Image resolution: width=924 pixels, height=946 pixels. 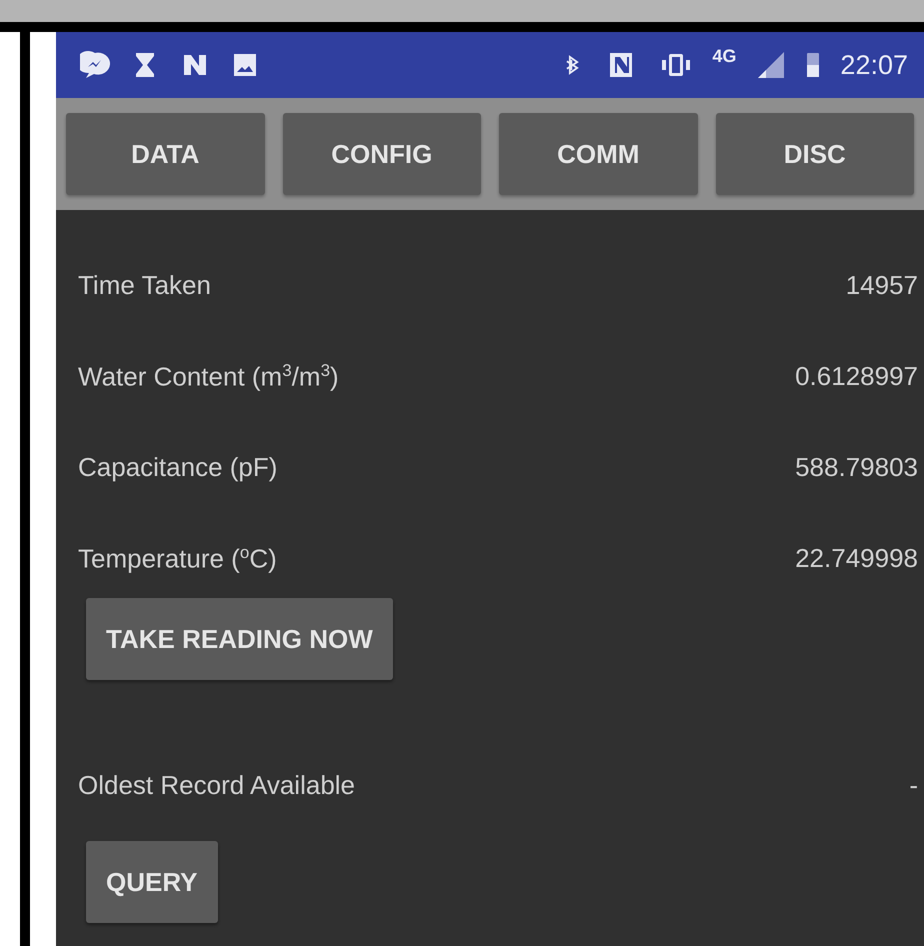 I want to click on battery-icon, so click(x=813, y=65).